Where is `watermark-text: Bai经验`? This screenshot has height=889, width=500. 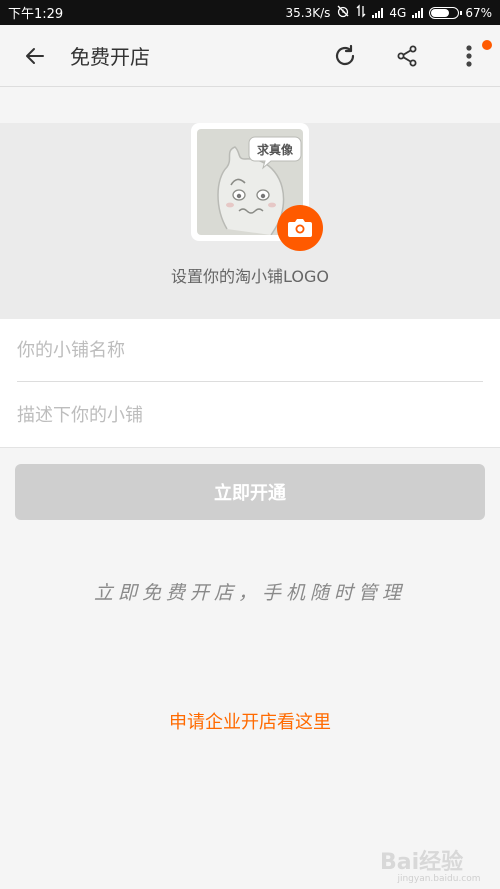
watermark-text: Bai经验 is located at coordinates (422, 862).